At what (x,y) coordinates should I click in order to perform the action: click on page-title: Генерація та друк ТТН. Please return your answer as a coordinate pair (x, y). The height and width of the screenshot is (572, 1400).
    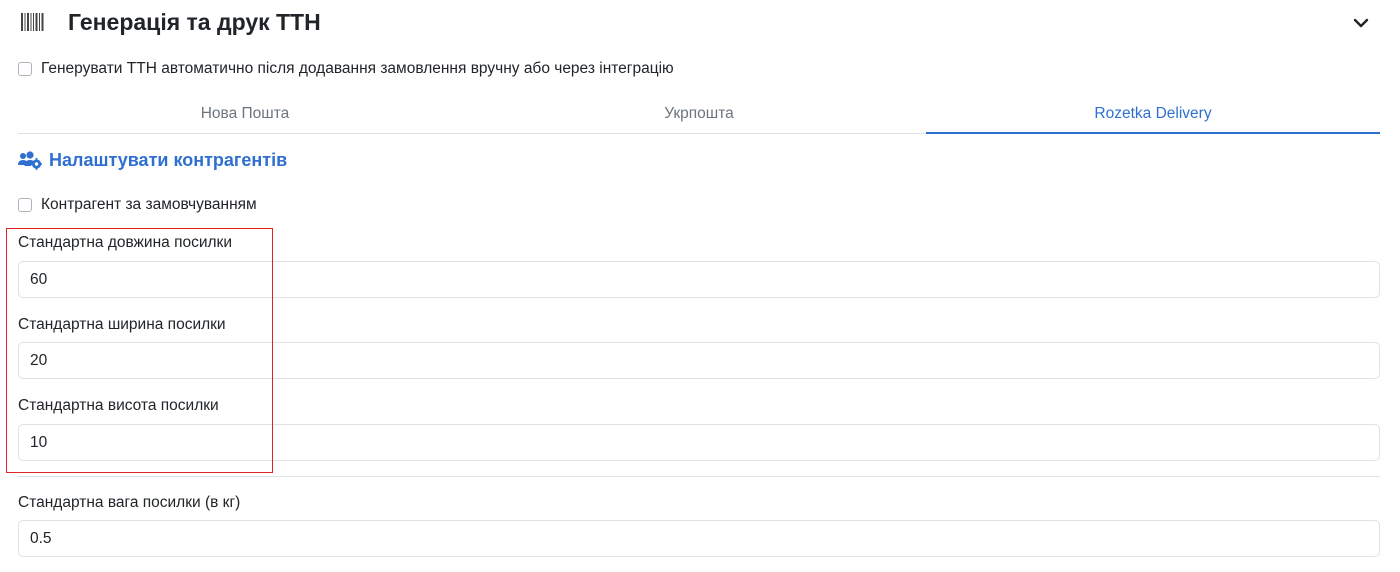
    Looking at the image, I should click on (194, 22).